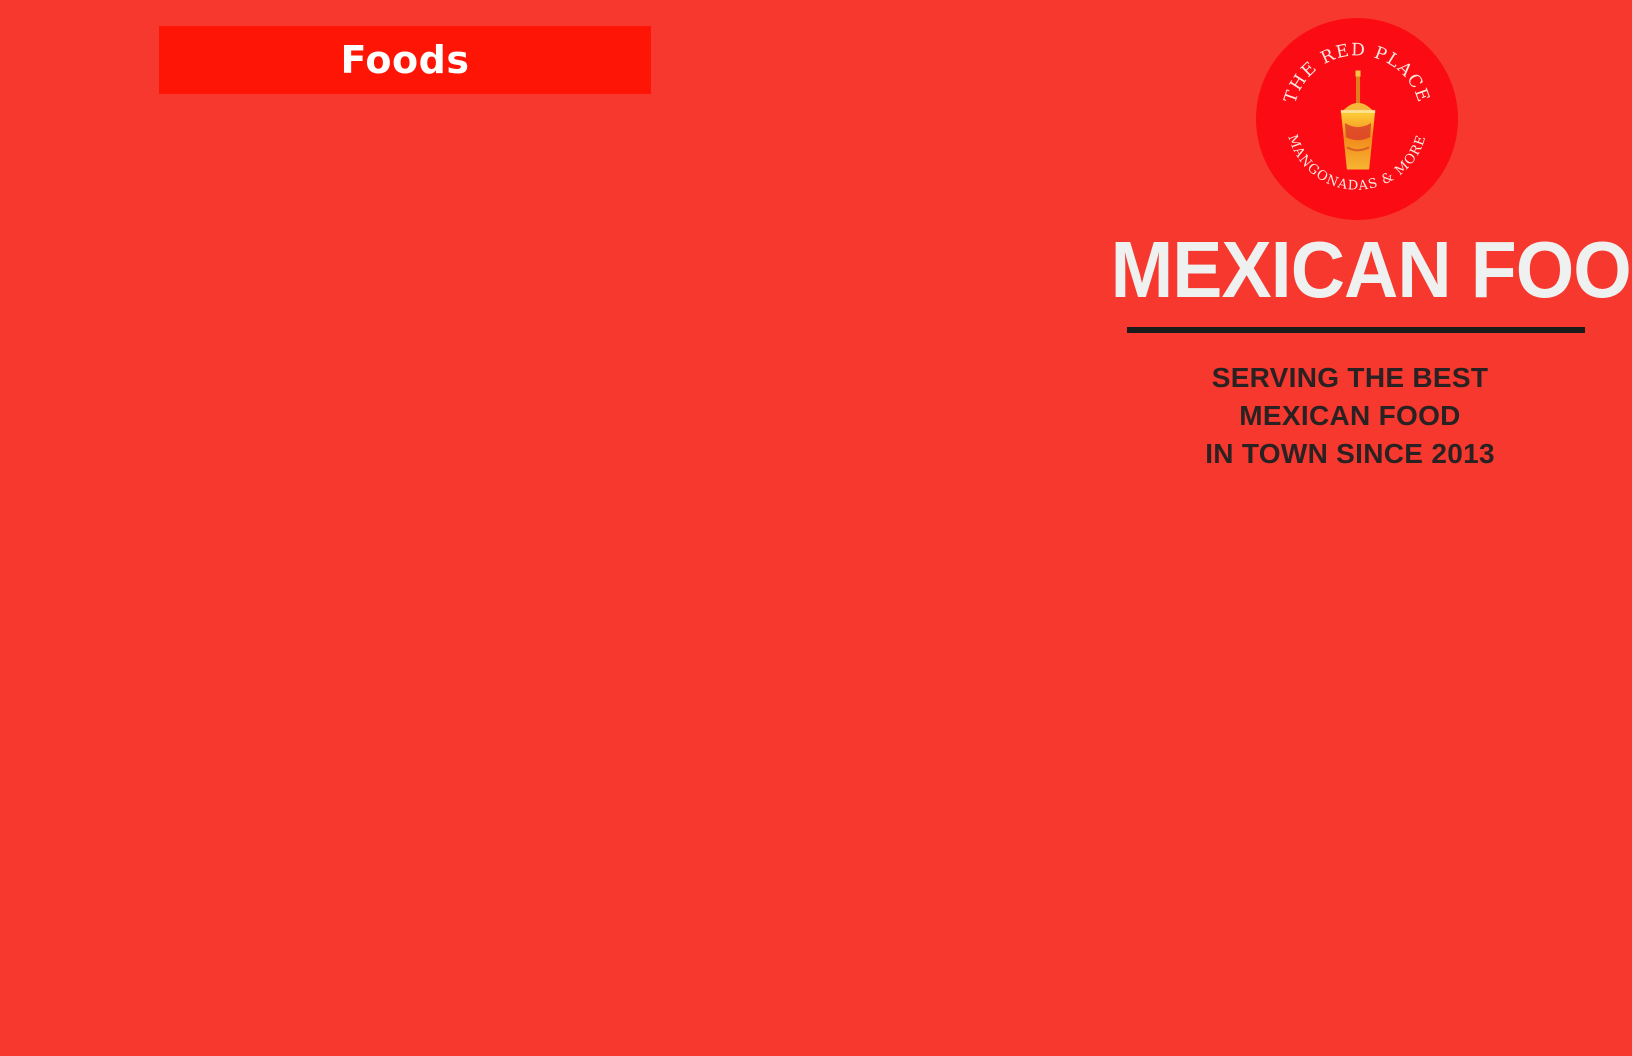  What do you see at coordinates (1356, 330) in the screenshot?
I see `title-divider` at bounding box center [1356, 330].